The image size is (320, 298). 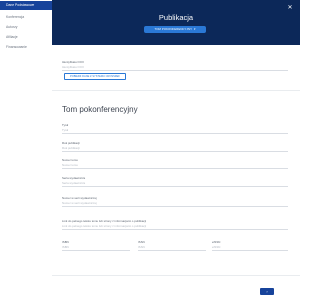 I want to click on section-title: Tom pokonferencyjny, so click(x=100, y=109).